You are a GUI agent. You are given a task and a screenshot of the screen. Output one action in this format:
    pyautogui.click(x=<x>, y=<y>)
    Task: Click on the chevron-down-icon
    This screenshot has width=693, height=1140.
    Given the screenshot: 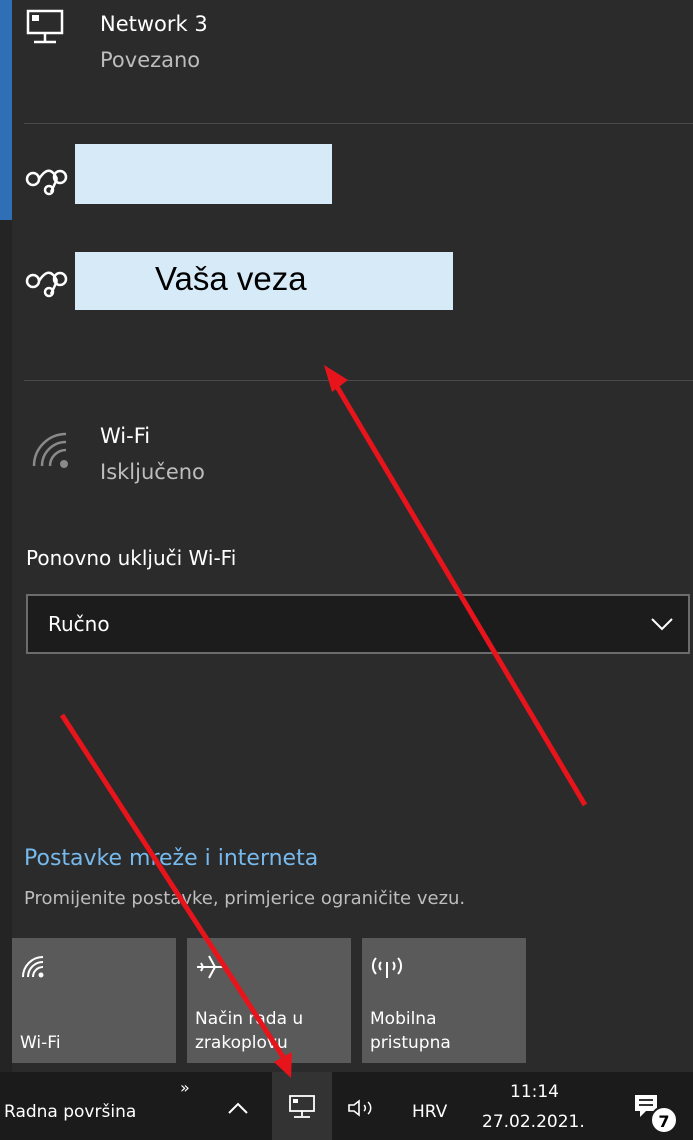 What is the action you would take?
    pyautogui.click(x=662, y=624)
    